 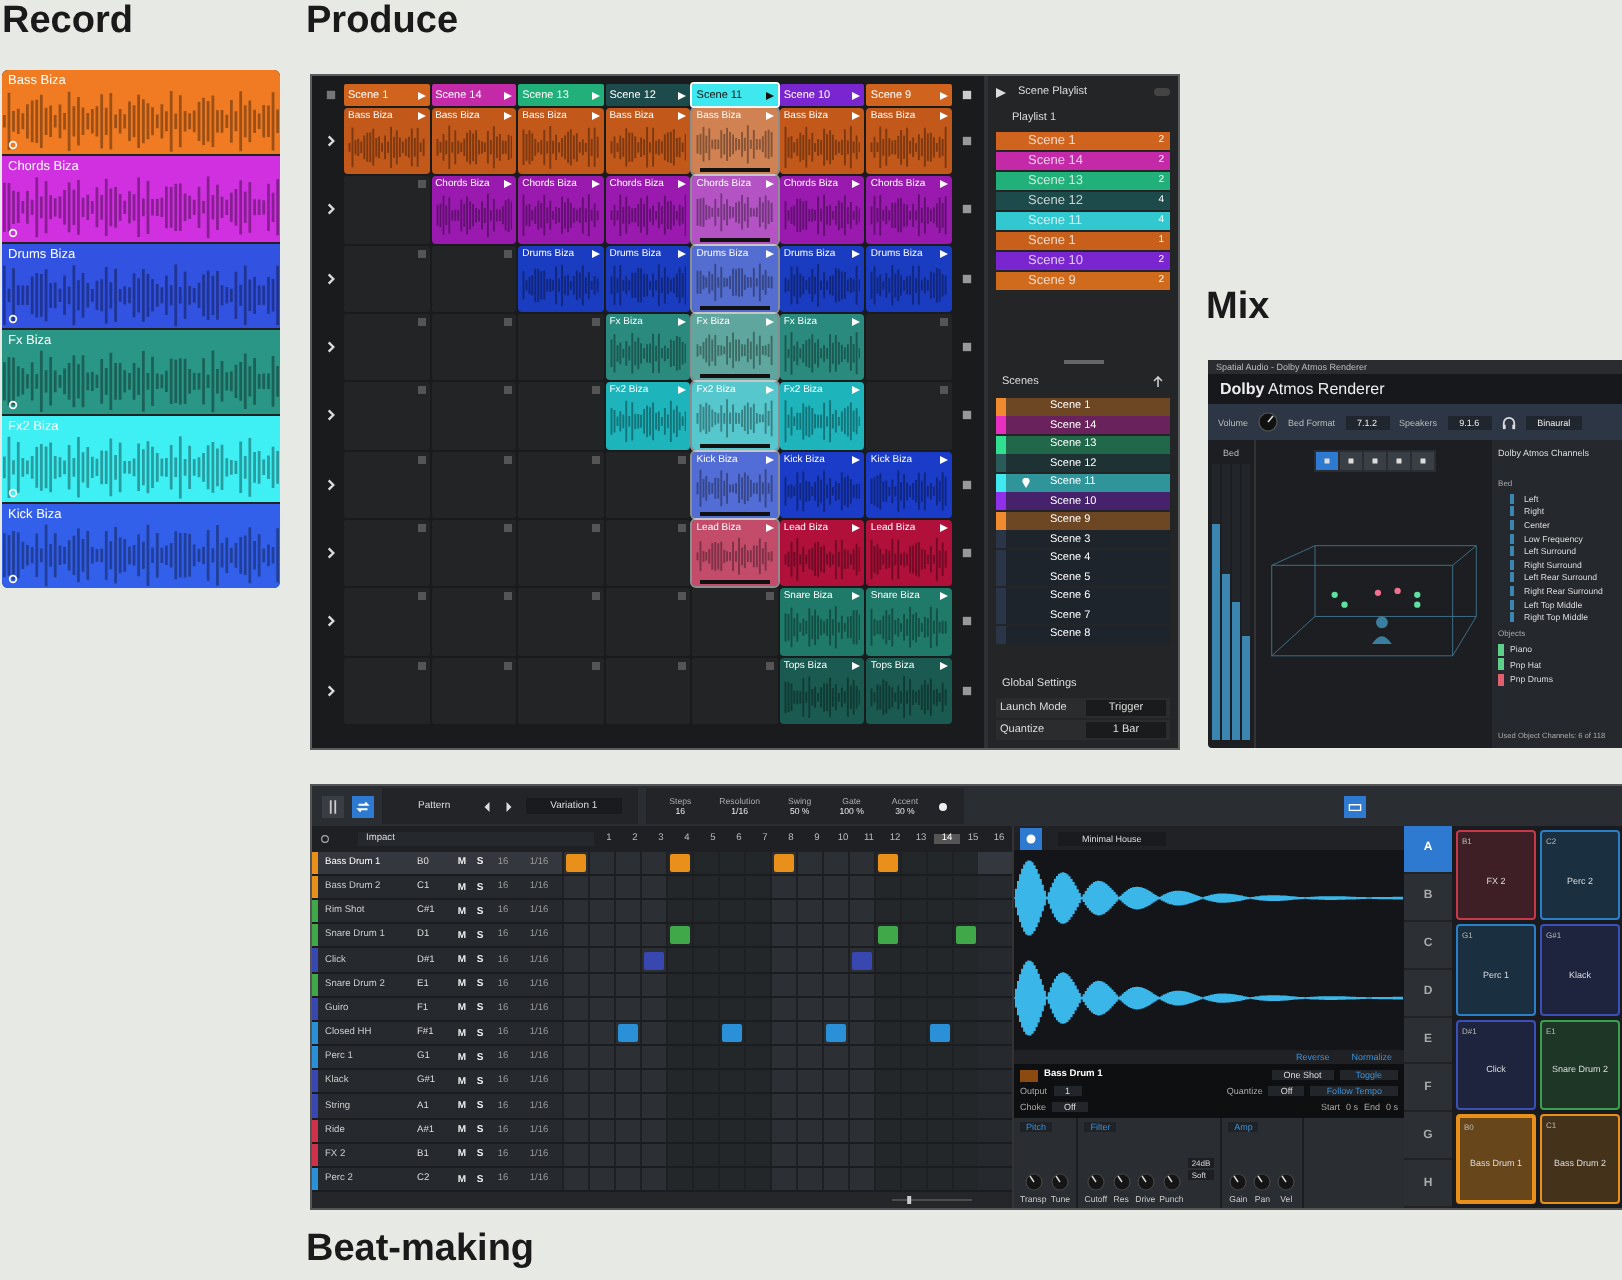 I want to click on grid-icon, so click(x=330, y=95).